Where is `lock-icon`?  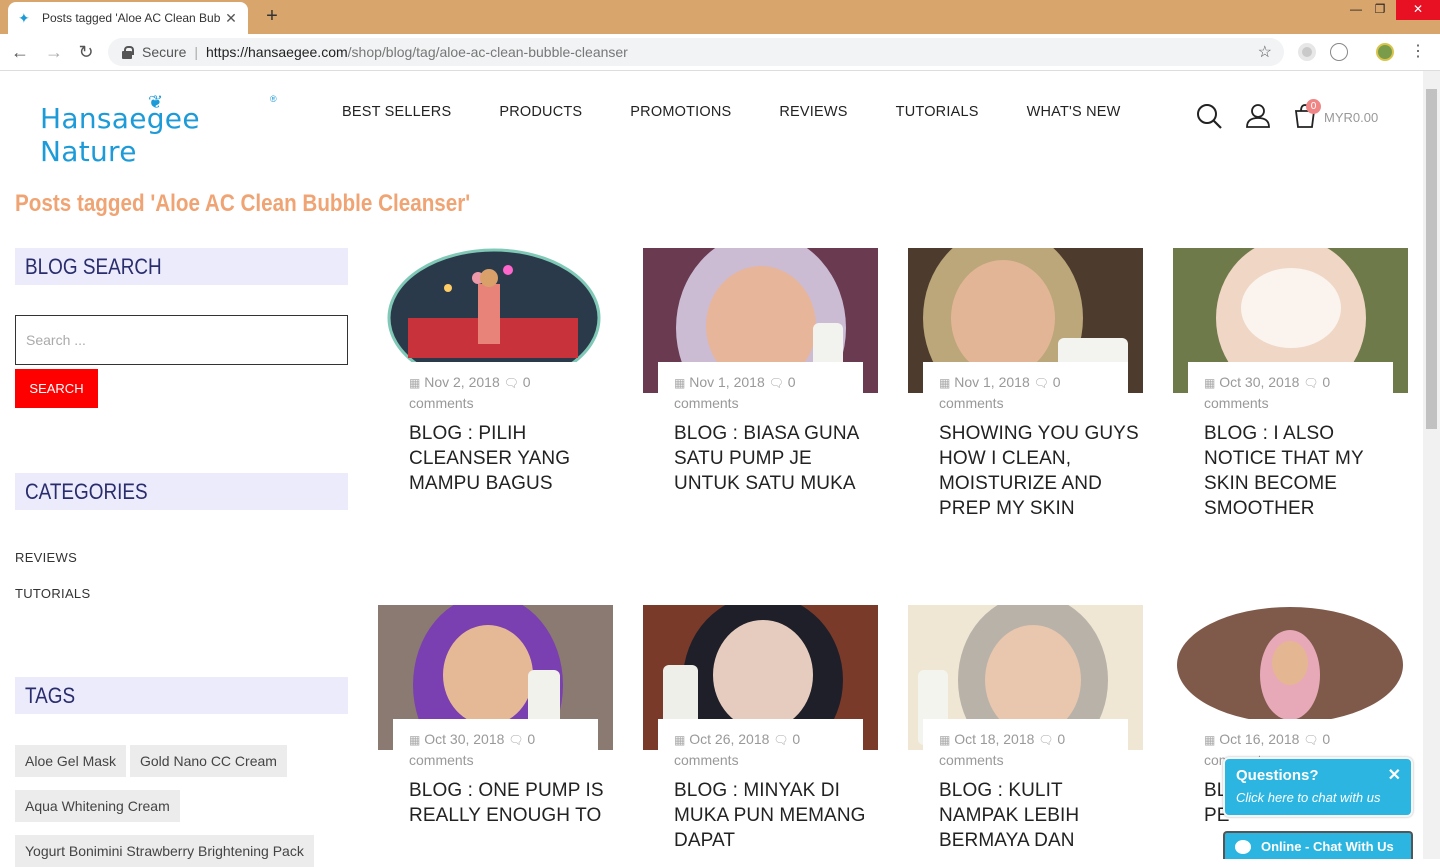
lock-icon is located at coordinates (127, 52).